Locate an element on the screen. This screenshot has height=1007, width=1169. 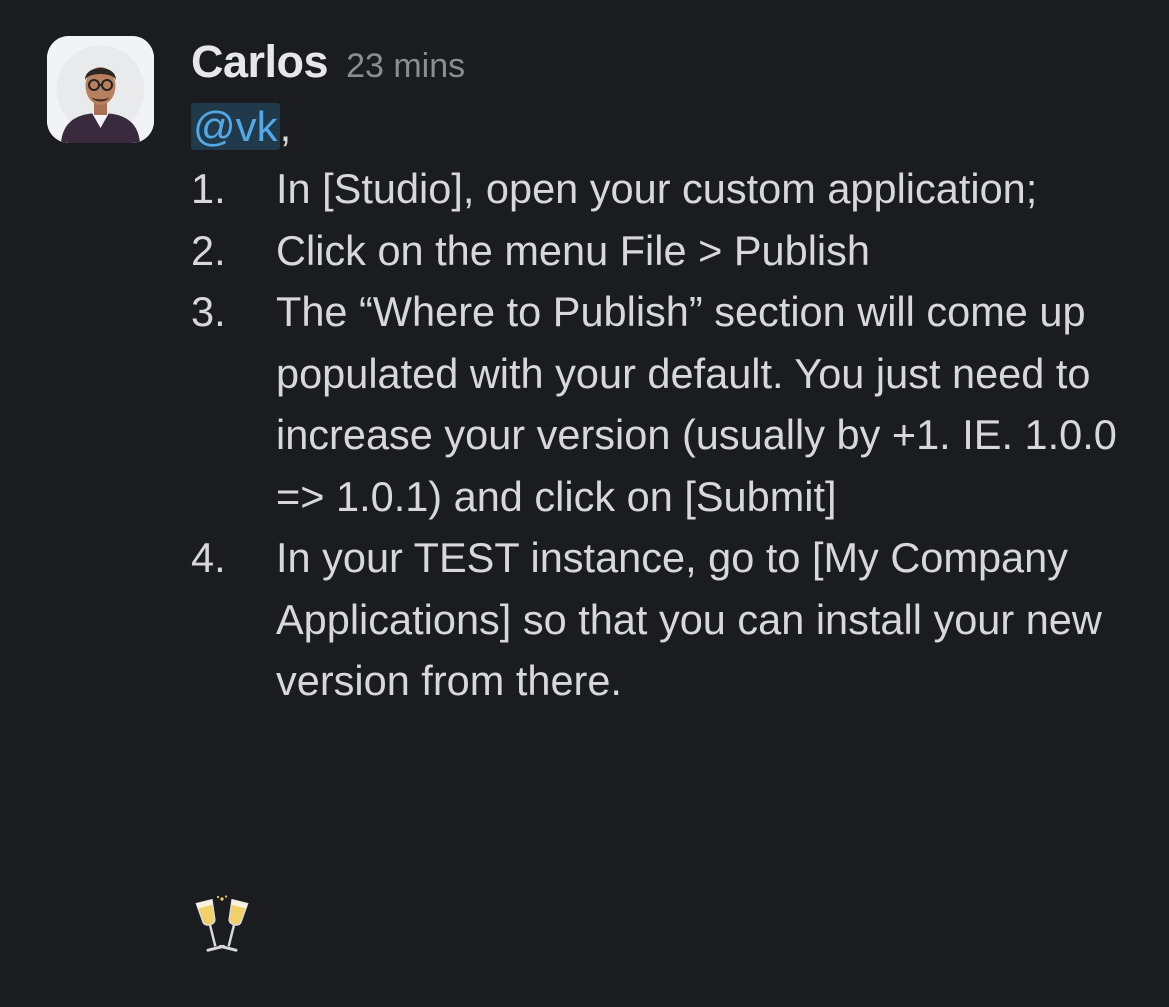
list-item-text: Click on the menu File > Publish is located at coordinates (573, 250).